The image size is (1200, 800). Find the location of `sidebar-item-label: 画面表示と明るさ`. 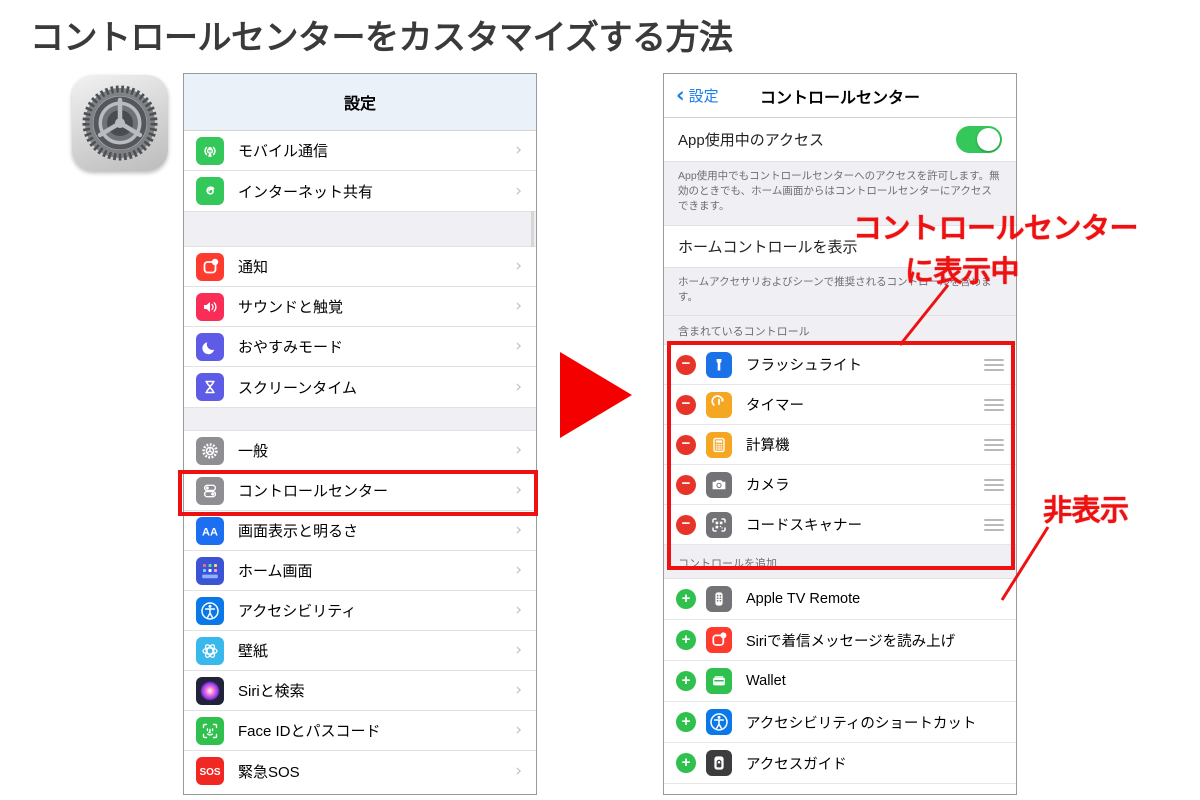

sidebar-item-label: 画面表示と明るさ is located at coordinates (298, 531).